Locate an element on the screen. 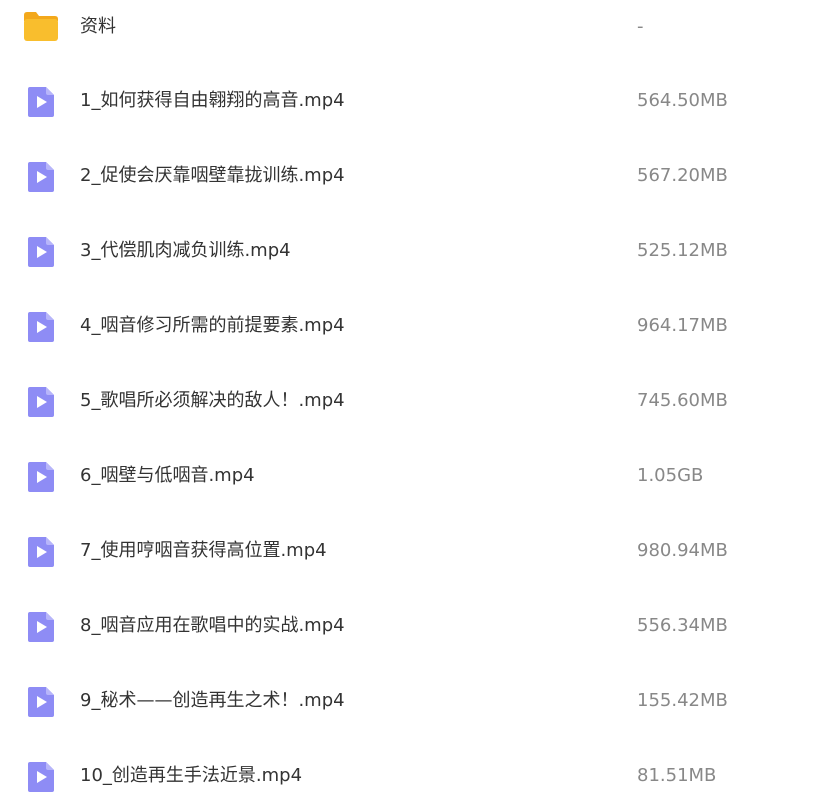 This screenshot has width=833, height=801. file-size: 980.94MB is located at coordinates (682, 550).